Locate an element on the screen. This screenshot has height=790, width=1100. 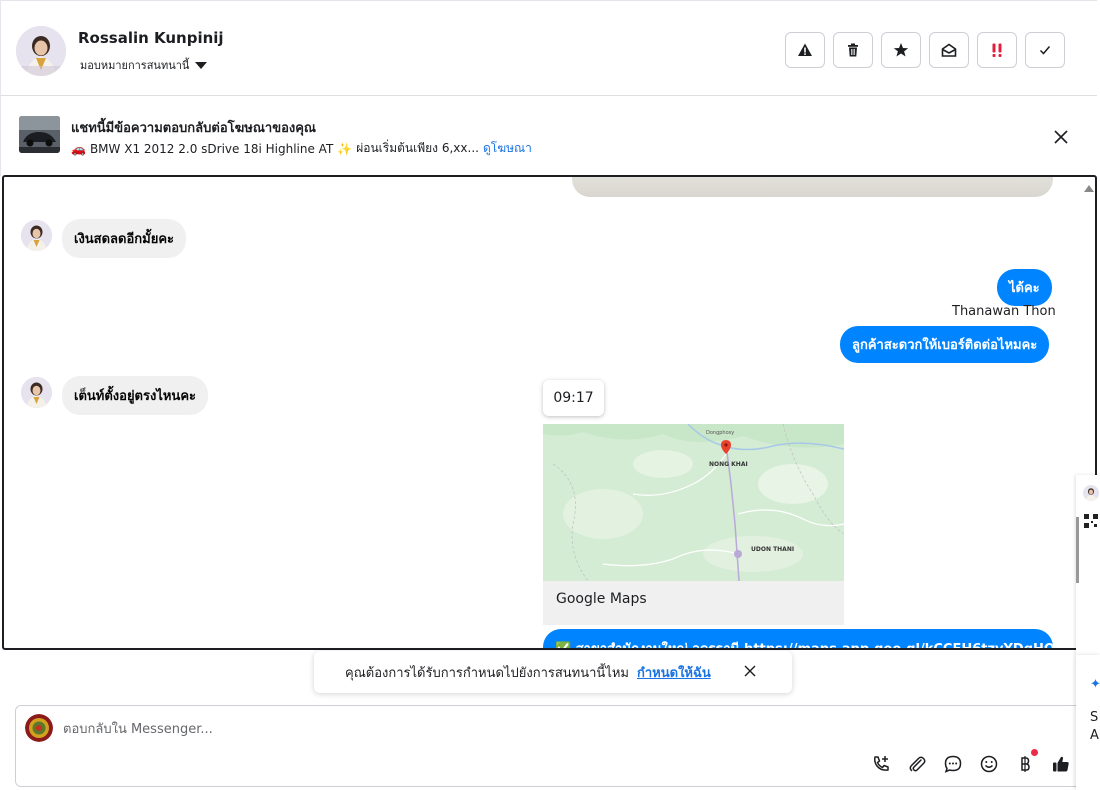
alert-icon is located at coordinates (805, 49).